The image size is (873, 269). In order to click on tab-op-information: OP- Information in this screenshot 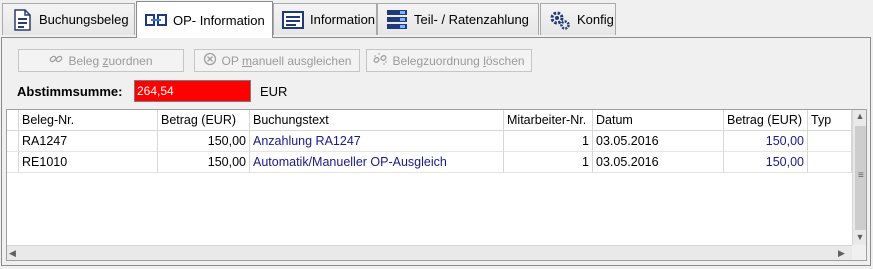, I will do `click(204, 19)`.